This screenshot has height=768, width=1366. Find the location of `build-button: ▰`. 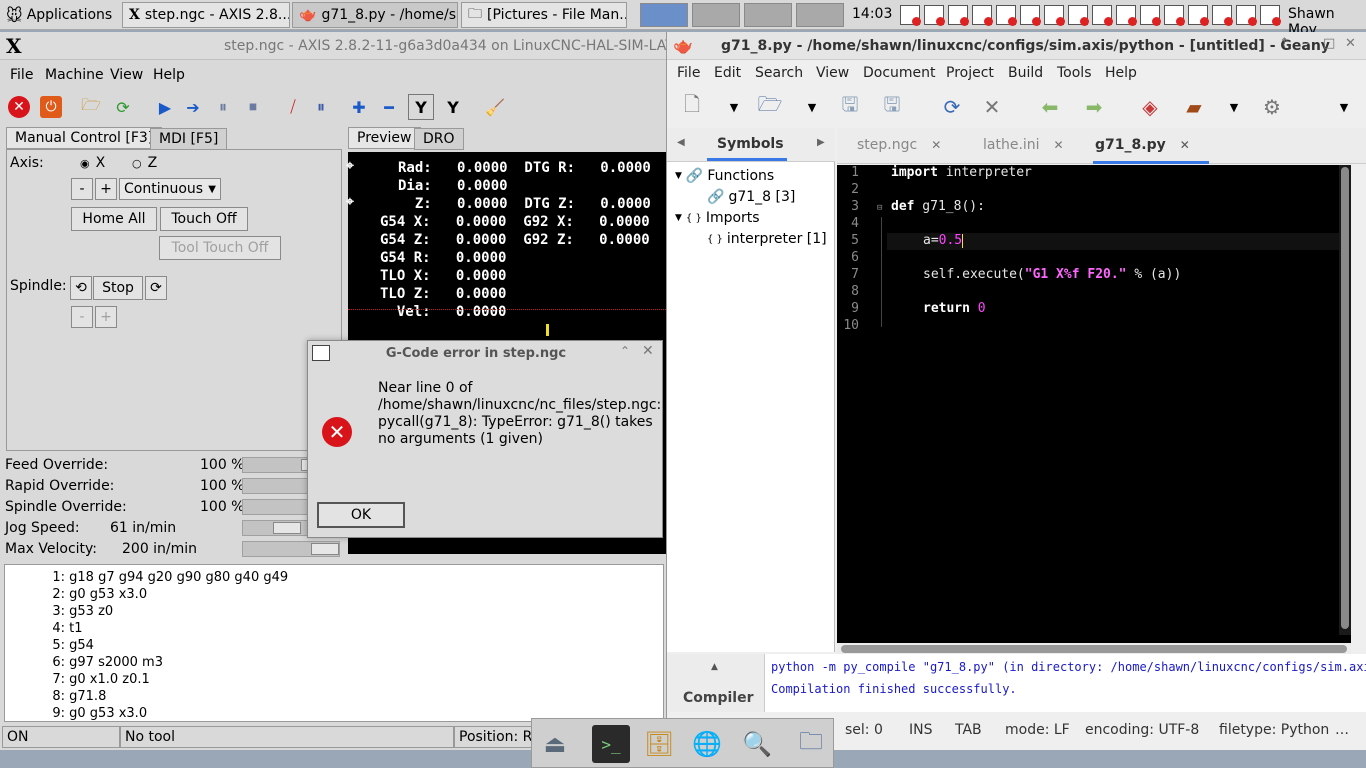

build-button: ▰ is located at coordinates (1194, 107).